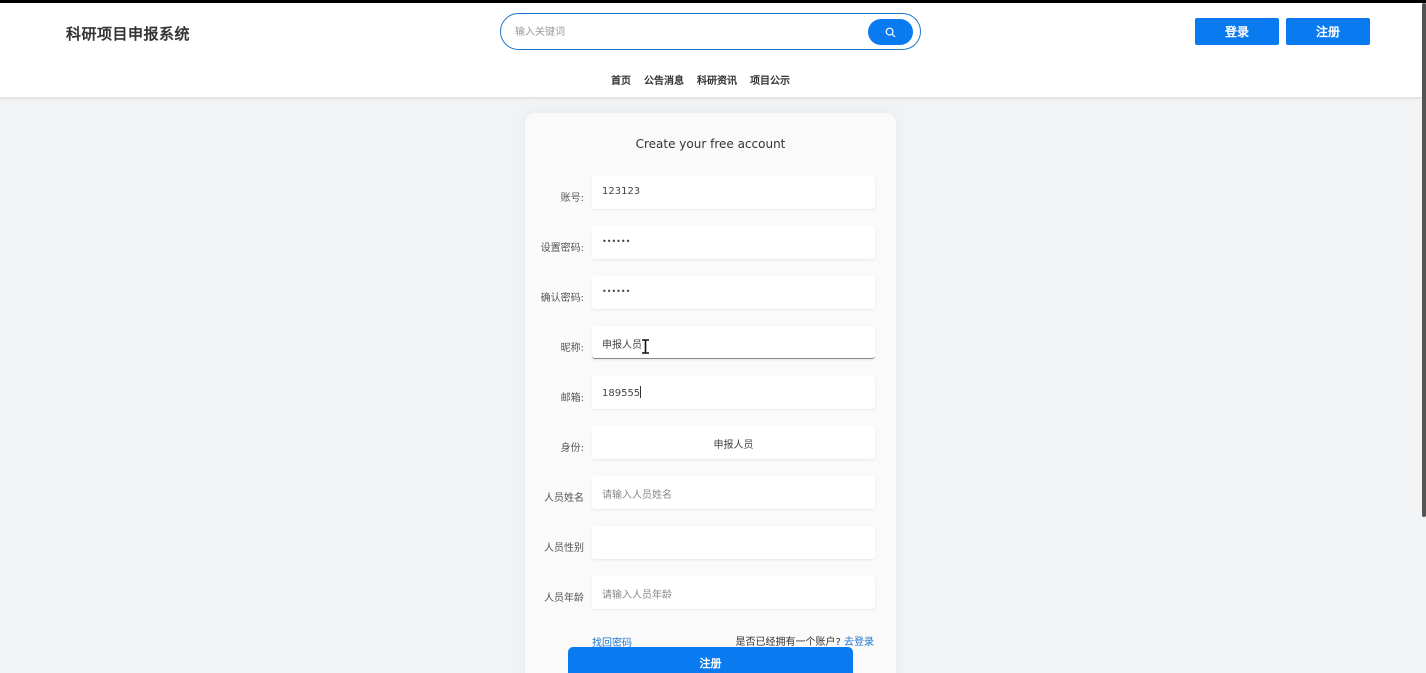 This screenshot has width=1426, height=673. Describe the element at coordinates (564, 498) in the screenshot. I see `field-label: 人员姓名` at that location.